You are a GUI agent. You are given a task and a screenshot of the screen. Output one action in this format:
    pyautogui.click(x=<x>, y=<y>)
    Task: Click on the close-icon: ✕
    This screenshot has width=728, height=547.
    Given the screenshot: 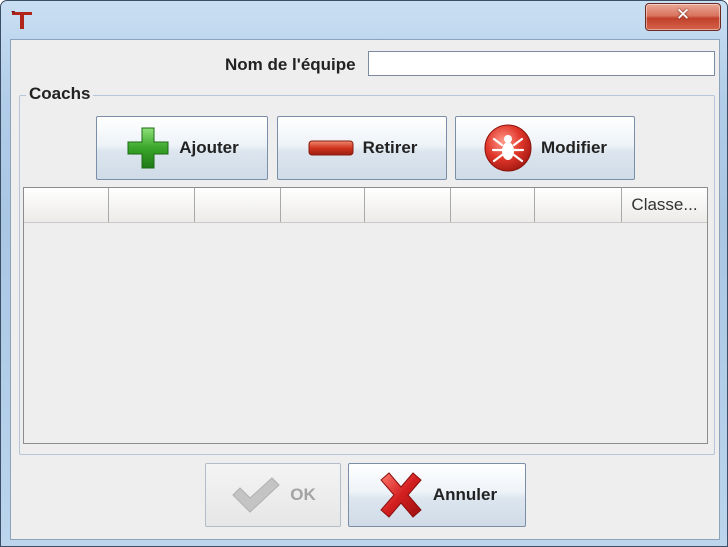 What is the action you would take?
    pyautogui.click(x=683, y=15)
    